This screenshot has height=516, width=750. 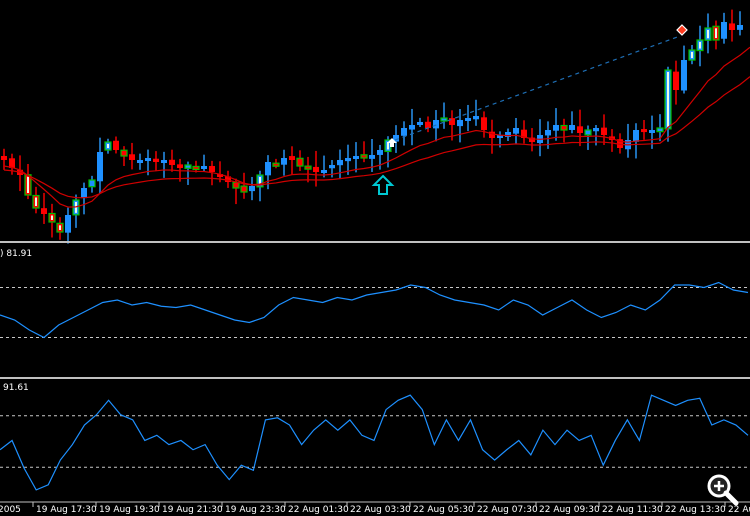 What do you see at coordinates (632, 510) in the screenshot?
I see `time-axis-label: 22 Aug 11:30` at bounding box center [632, 510].